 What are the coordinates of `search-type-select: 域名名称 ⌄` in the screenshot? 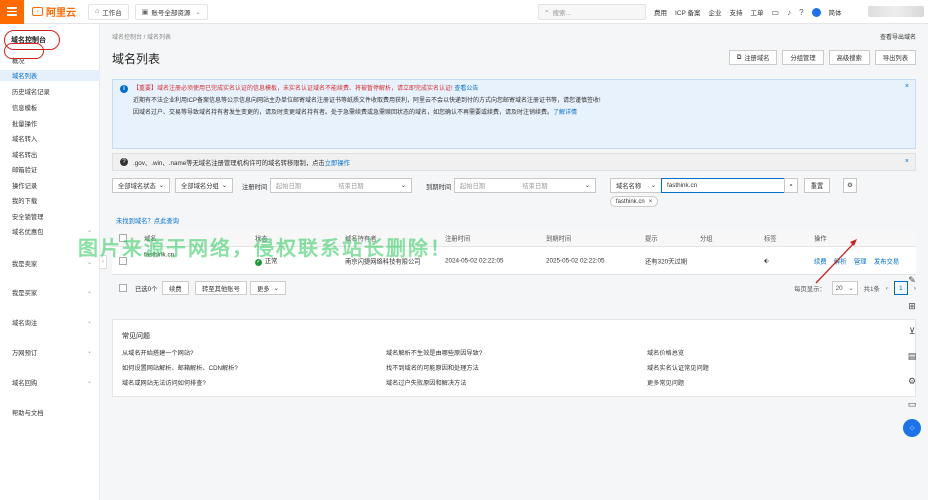 It's located at (636, 185).